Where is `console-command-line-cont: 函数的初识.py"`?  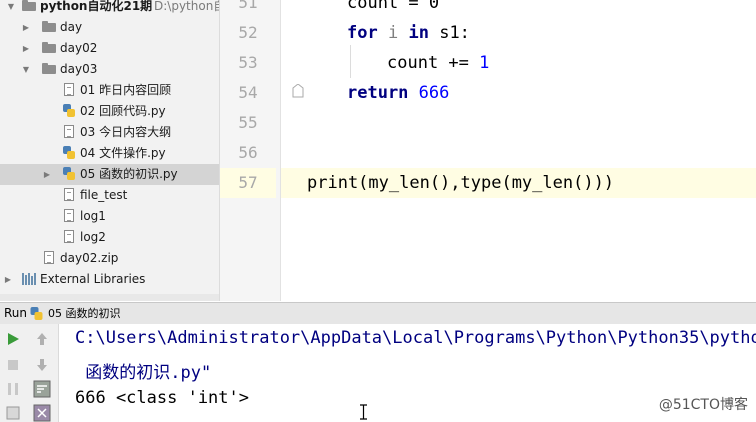
console-command-line-cont: 函数的初识.py" is located at coordinates (143, 373).